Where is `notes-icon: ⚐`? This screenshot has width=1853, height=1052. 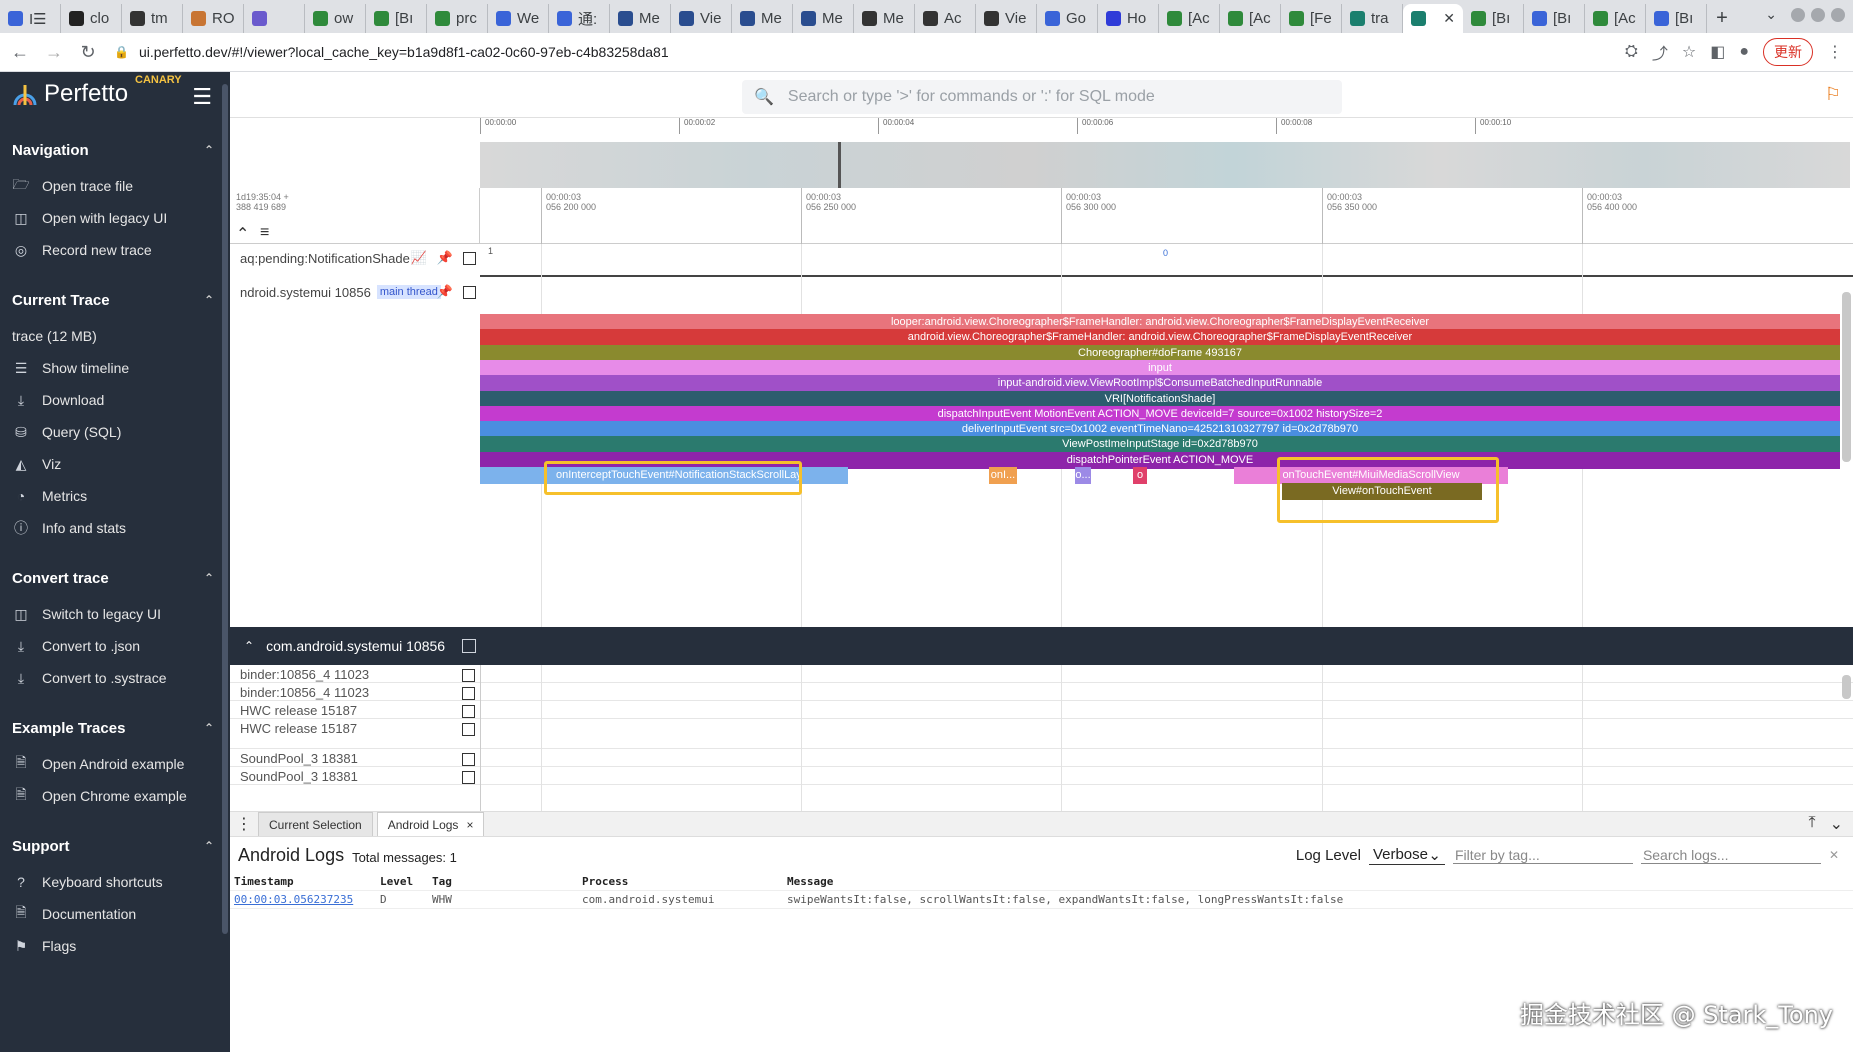
notes-icon: ⚐ is located at coordinates (1833, 94).